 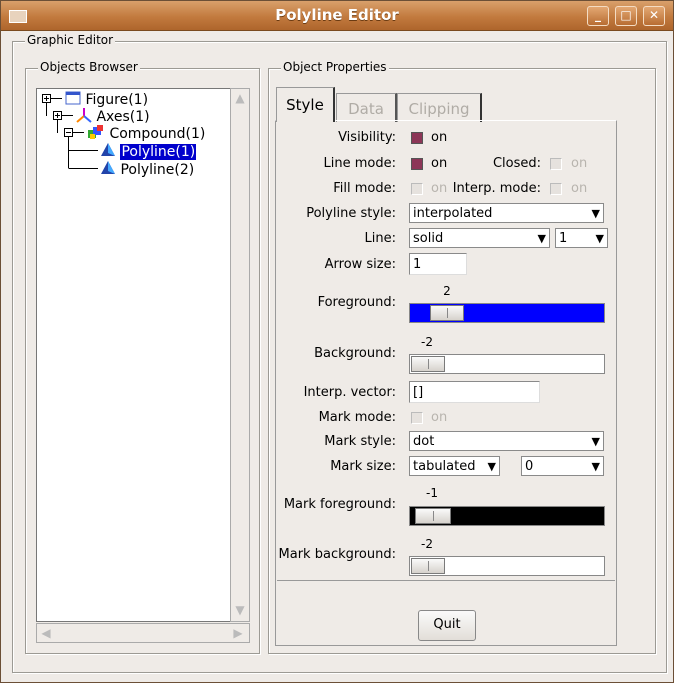 What do you see at coordinates (598, 16) in the screenshot?
I see `minimize-icon: _` at bounding box center [598, 16].